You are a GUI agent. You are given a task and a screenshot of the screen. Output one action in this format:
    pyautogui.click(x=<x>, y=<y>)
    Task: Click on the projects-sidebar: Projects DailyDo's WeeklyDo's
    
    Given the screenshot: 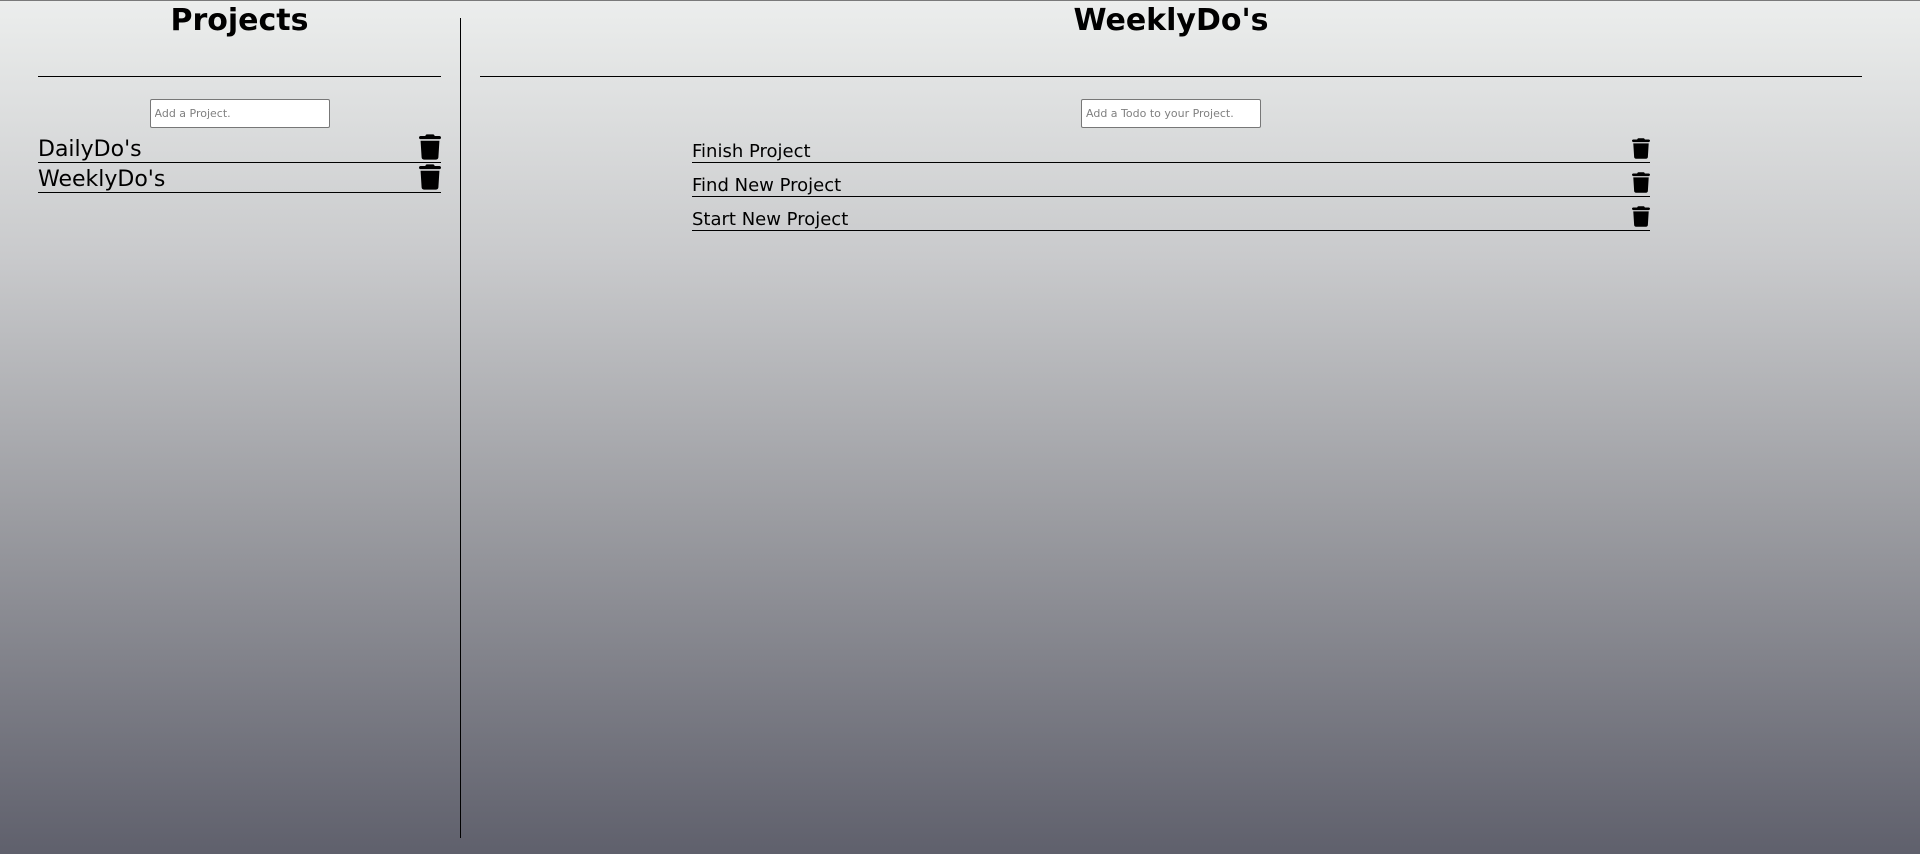 What is the action you would take?
    pyautogui.click(x=239, y=97)
    